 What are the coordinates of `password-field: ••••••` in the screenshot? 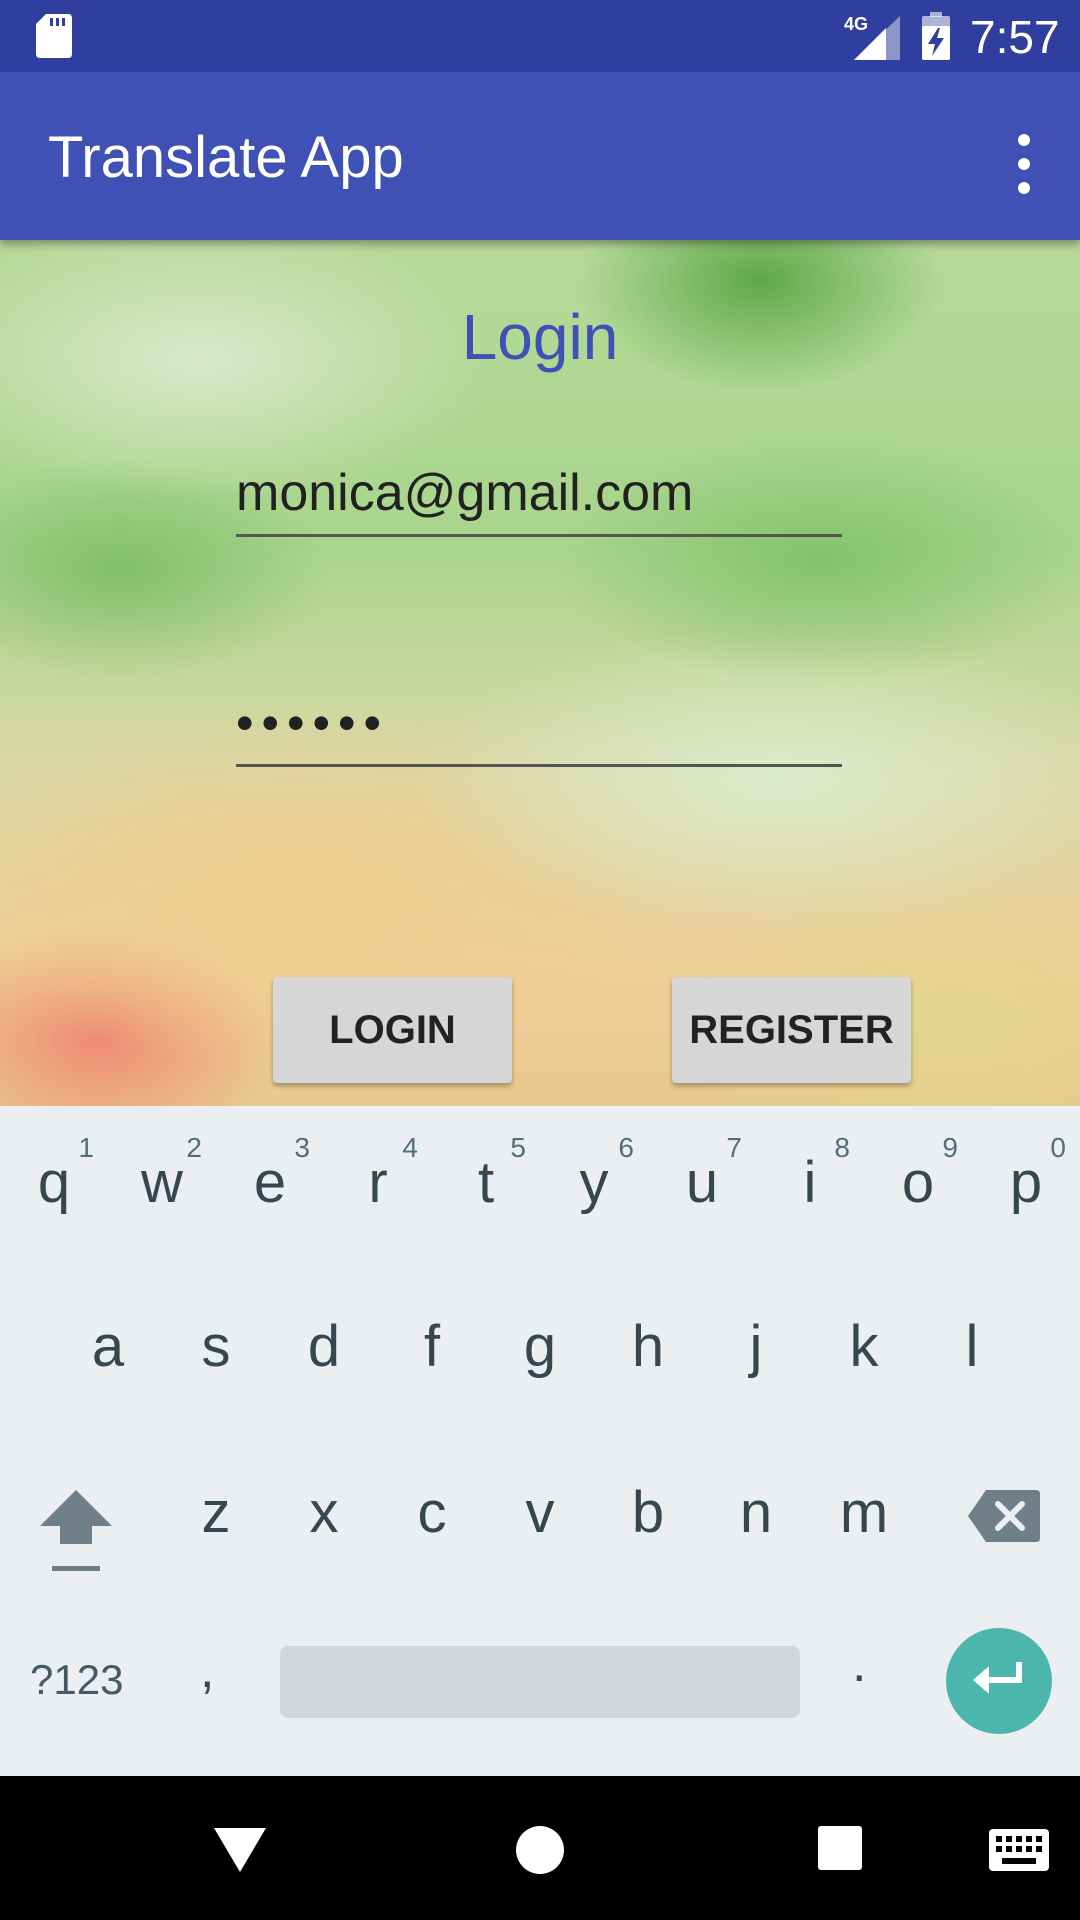 It's located at (539, 727).